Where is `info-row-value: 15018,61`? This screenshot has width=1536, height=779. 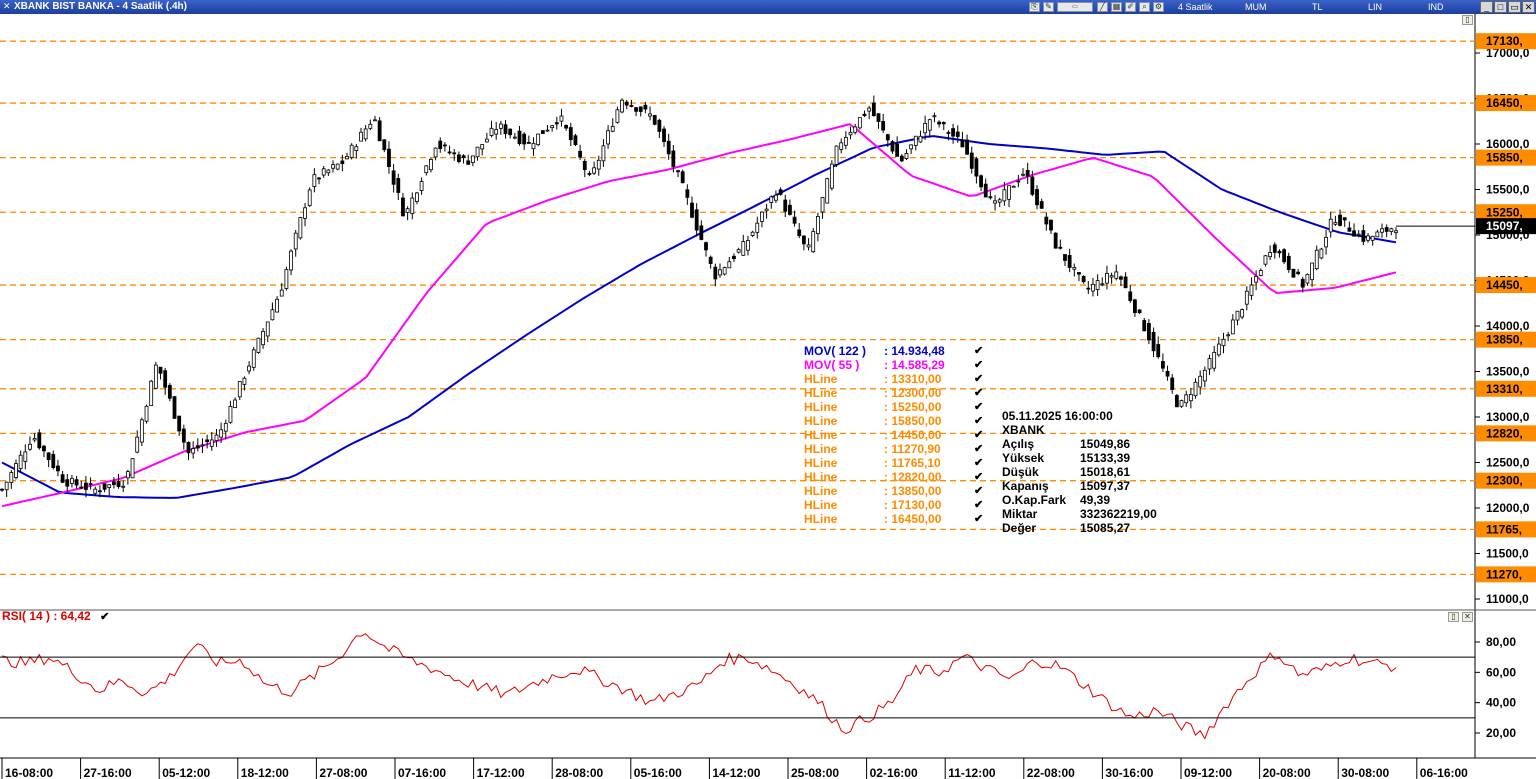
info-row-value: 15018,61 is located at coordinates (1105, 472).